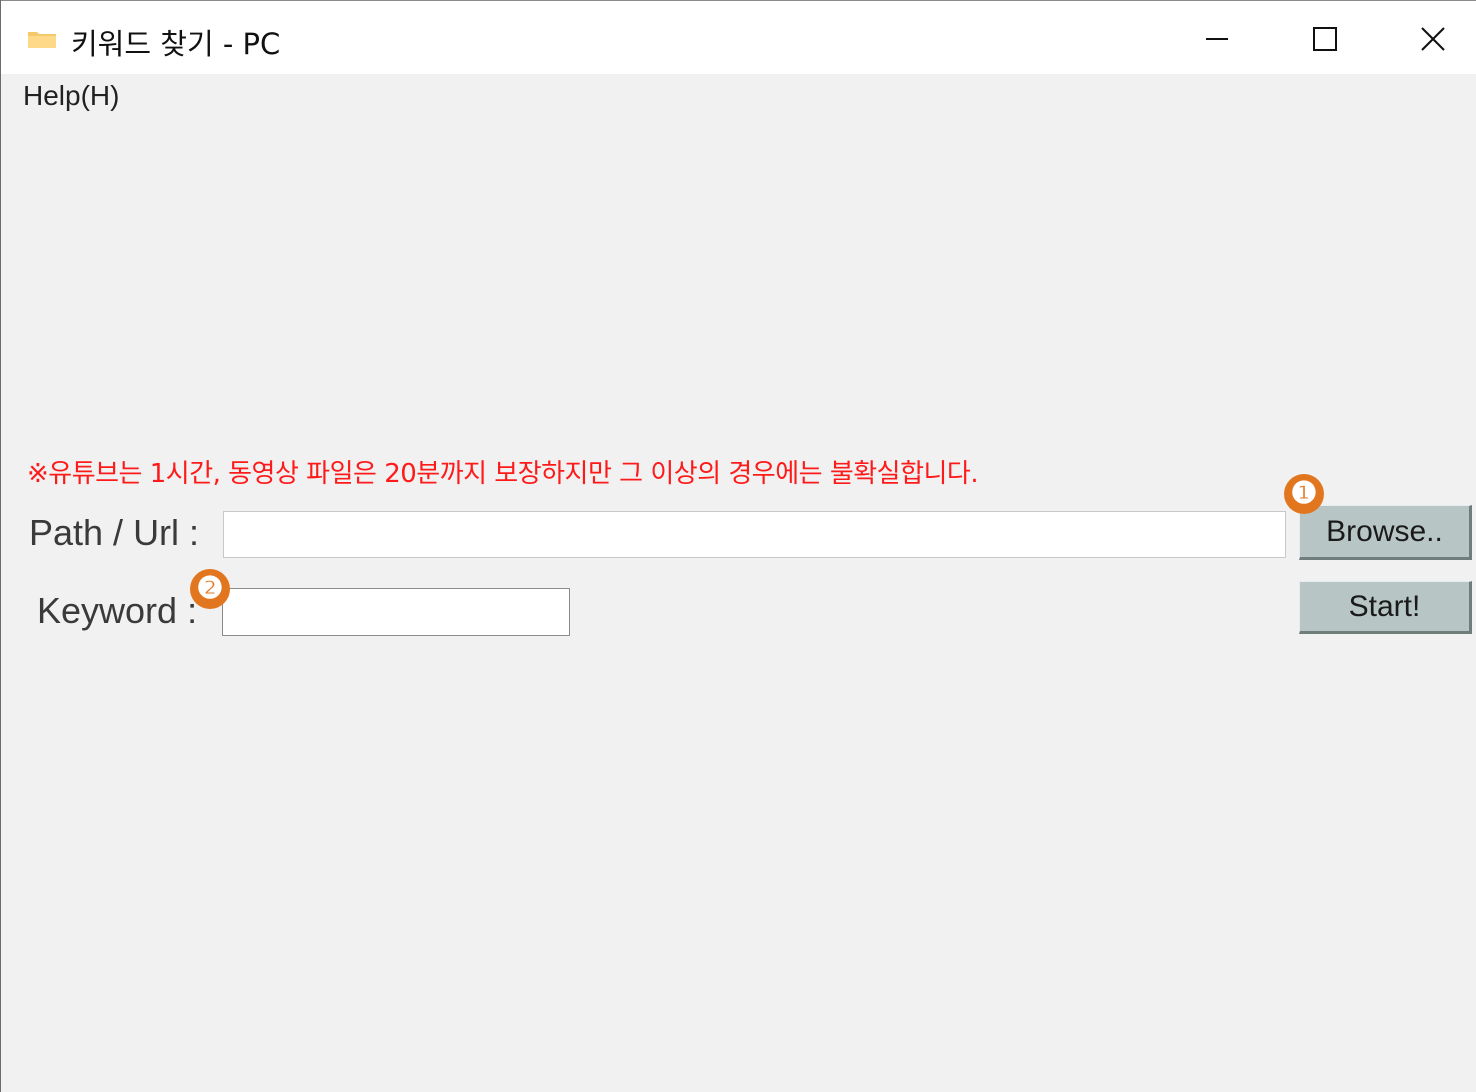  I want to click on keyword-input, so click(396, 612).